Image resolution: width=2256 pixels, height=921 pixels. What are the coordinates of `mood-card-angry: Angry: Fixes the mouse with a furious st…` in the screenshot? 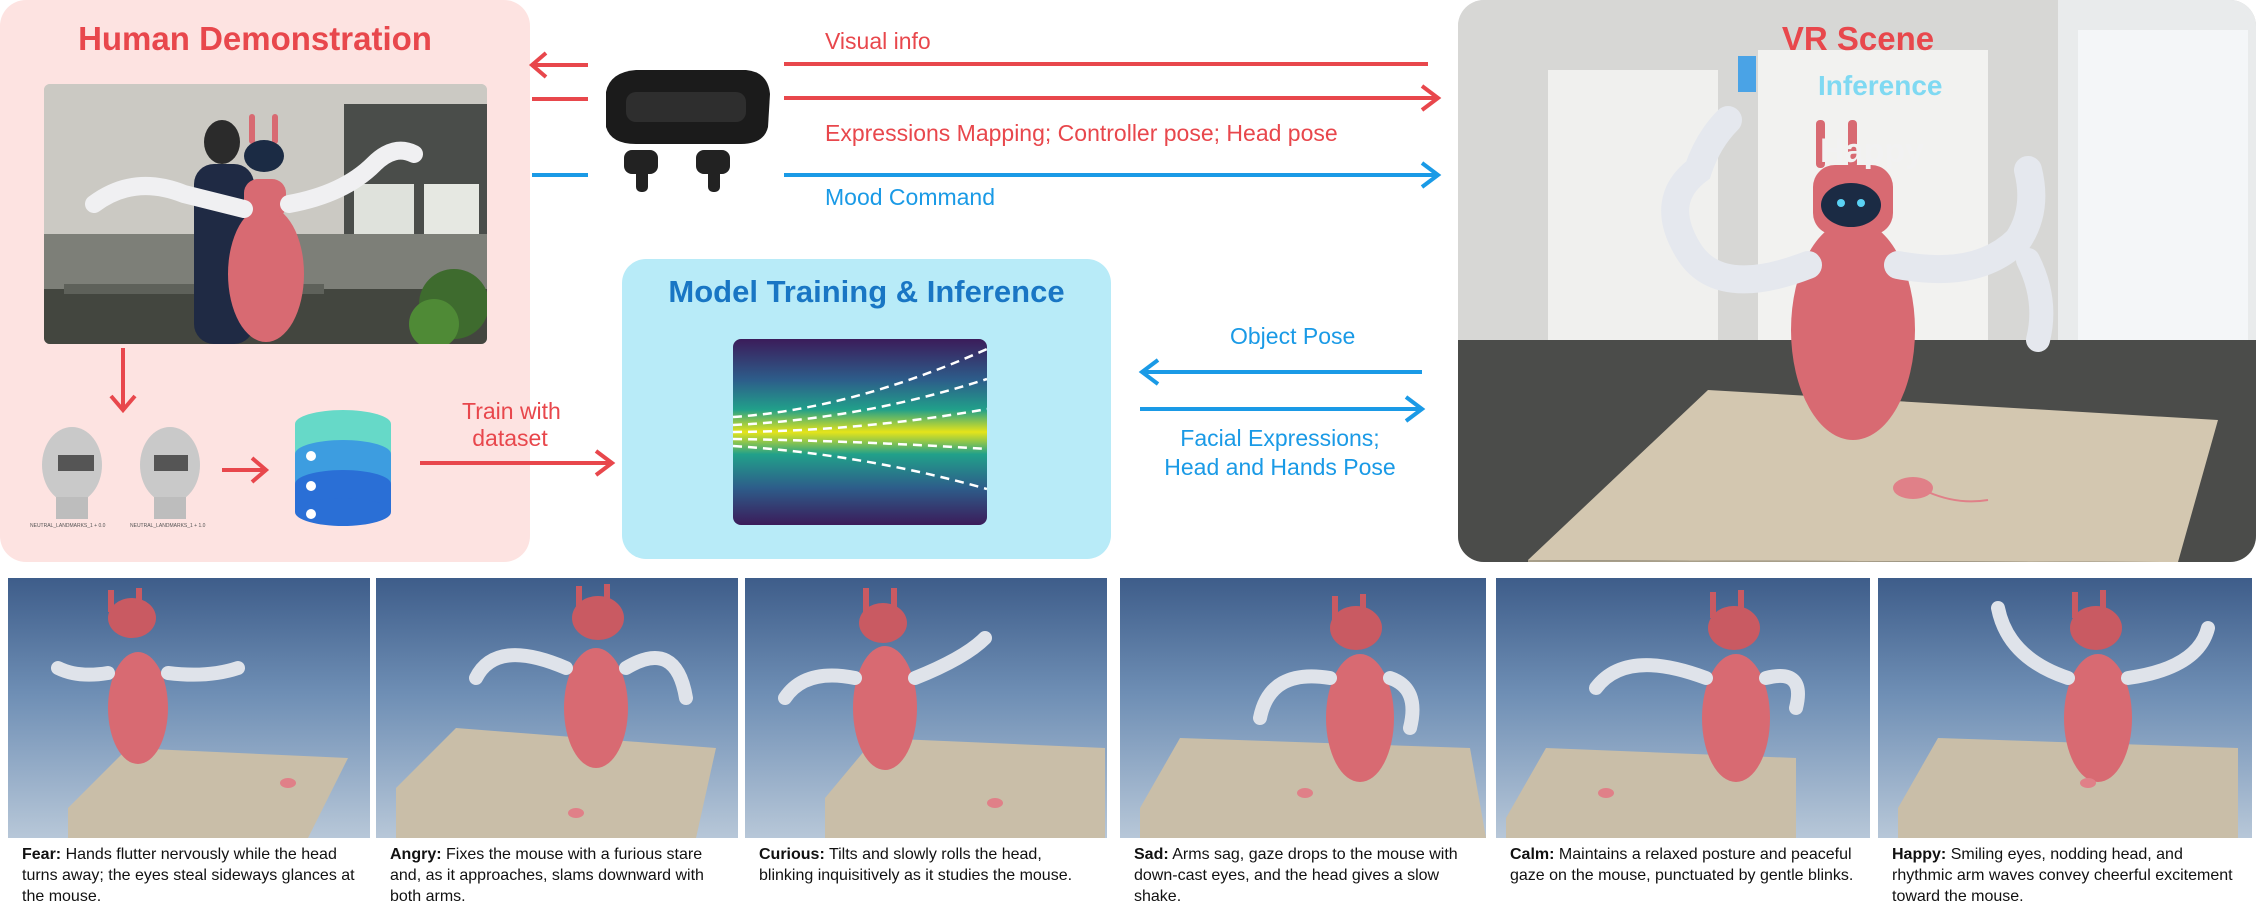 It's located at (557, 749).